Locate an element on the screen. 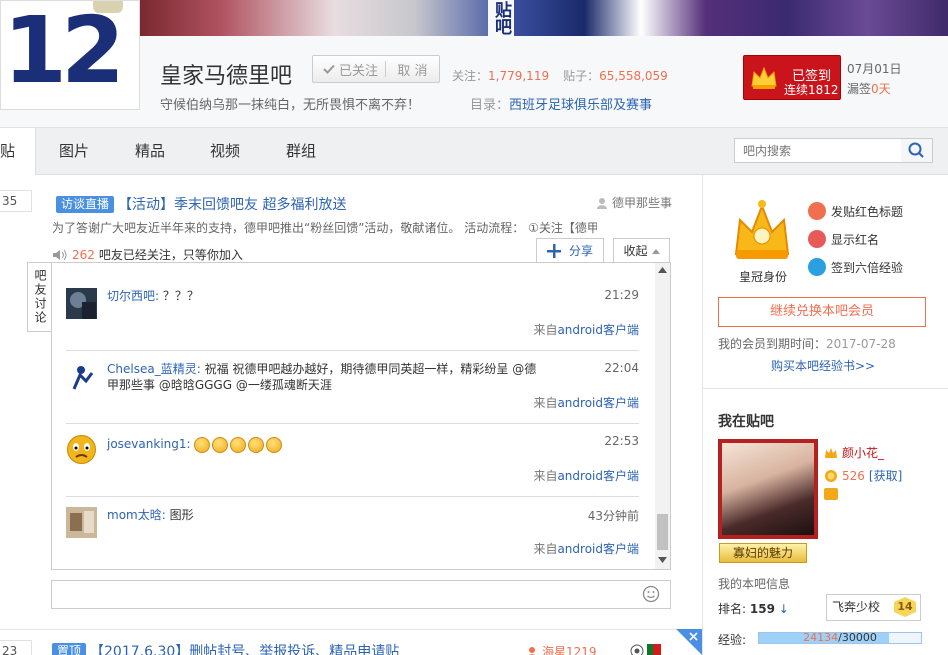 This screenshot has width=948, height=655. crown-small-icon is located at coordinates (831, 452).